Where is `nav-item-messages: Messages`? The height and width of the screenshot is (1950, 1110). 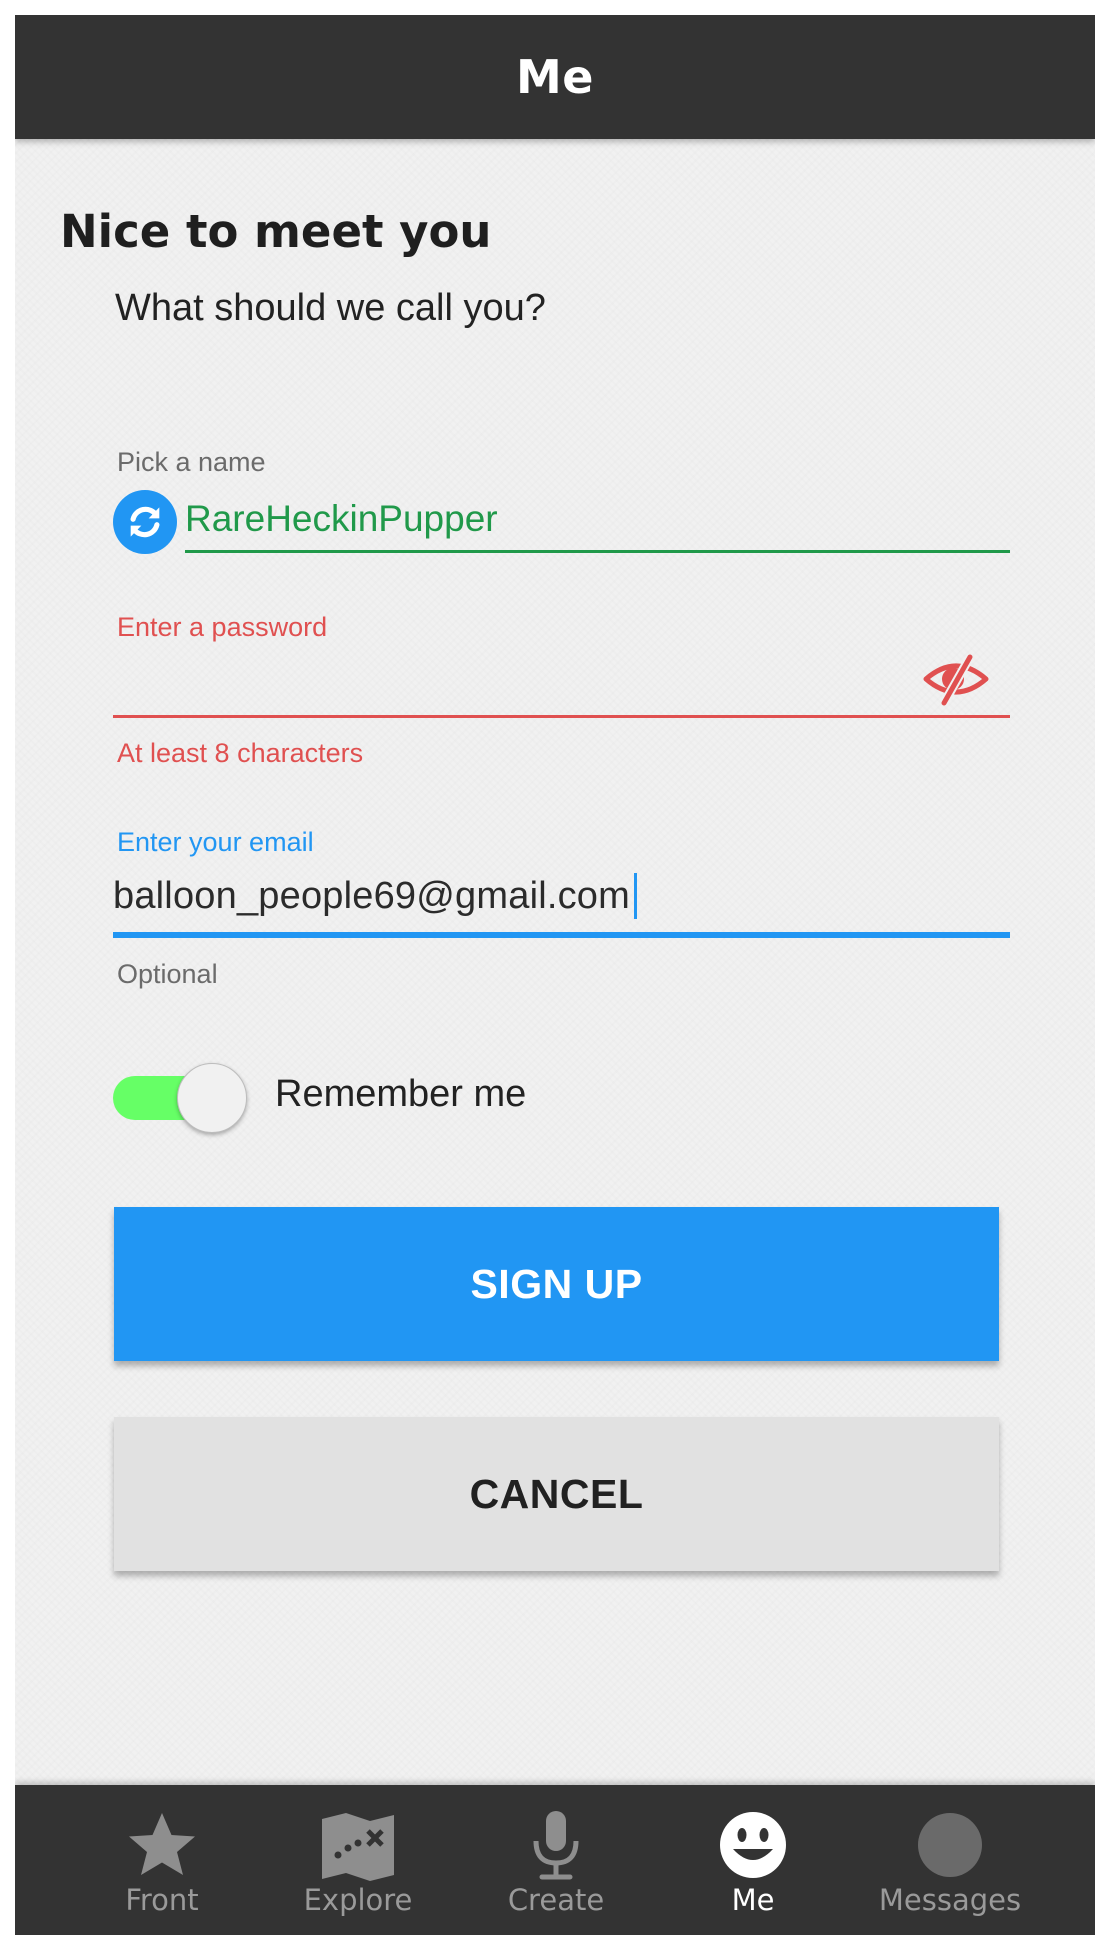
nav-item-messages: Messages is located at coordinates (950, 1860).